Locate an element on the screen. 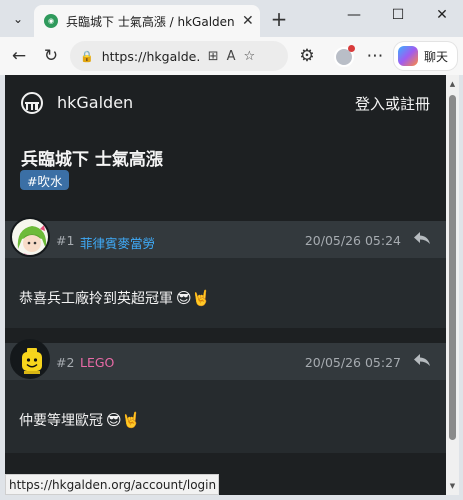  tab-actions-menu-icon: ⌄ is located at coordinates (18, 19).